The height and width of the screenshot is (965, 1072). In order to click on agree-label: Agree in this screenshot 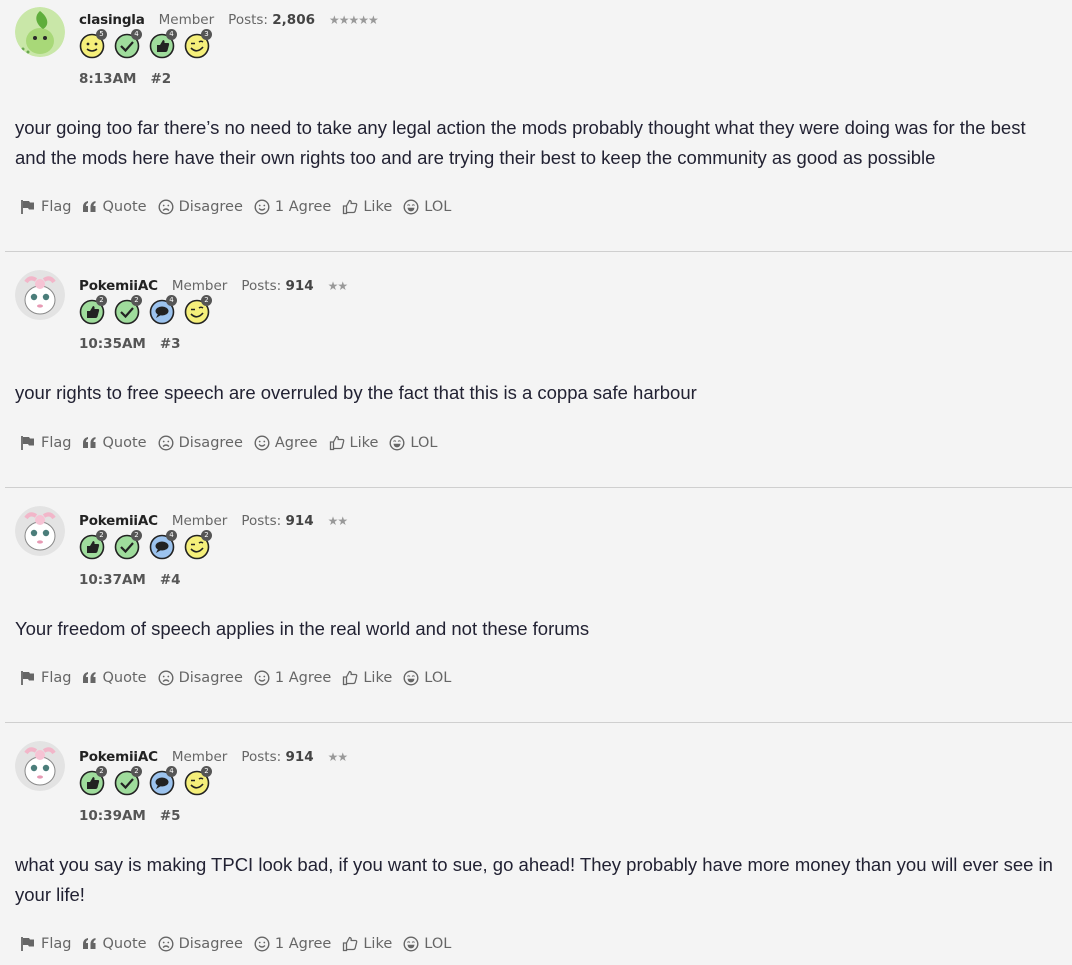, I will do `click(296, 443)`.